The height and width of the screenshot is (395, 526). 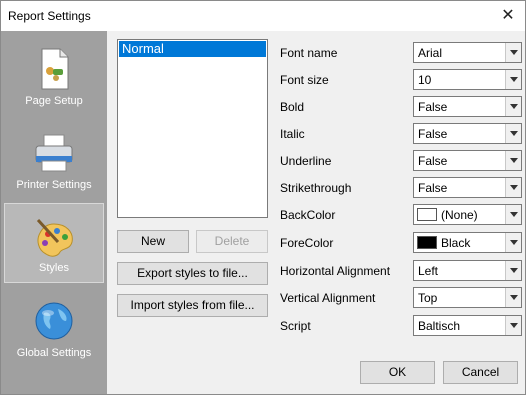 I want to click on vertical-alignment-label: Vertical Alignment, so click(x=328, y=298).